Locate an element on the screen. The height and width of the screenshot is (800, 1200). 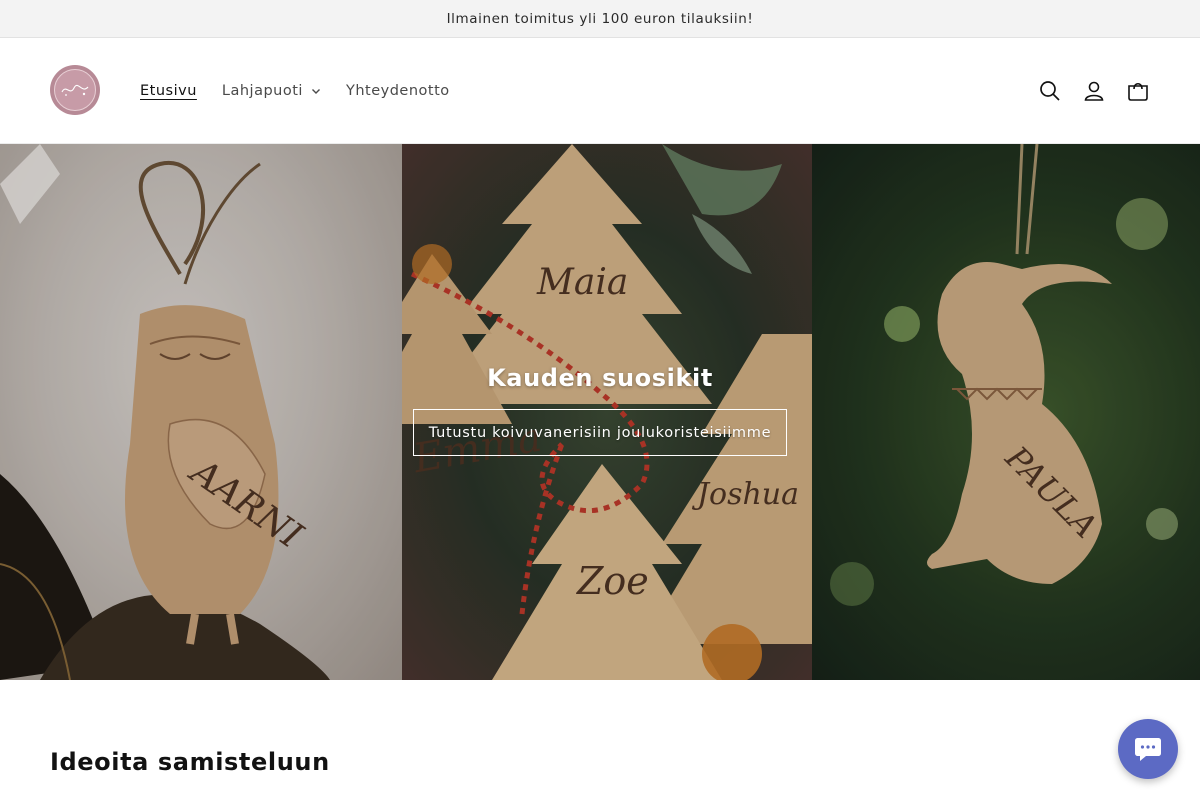
logo-script-mark is located at coordinates (75, 90).